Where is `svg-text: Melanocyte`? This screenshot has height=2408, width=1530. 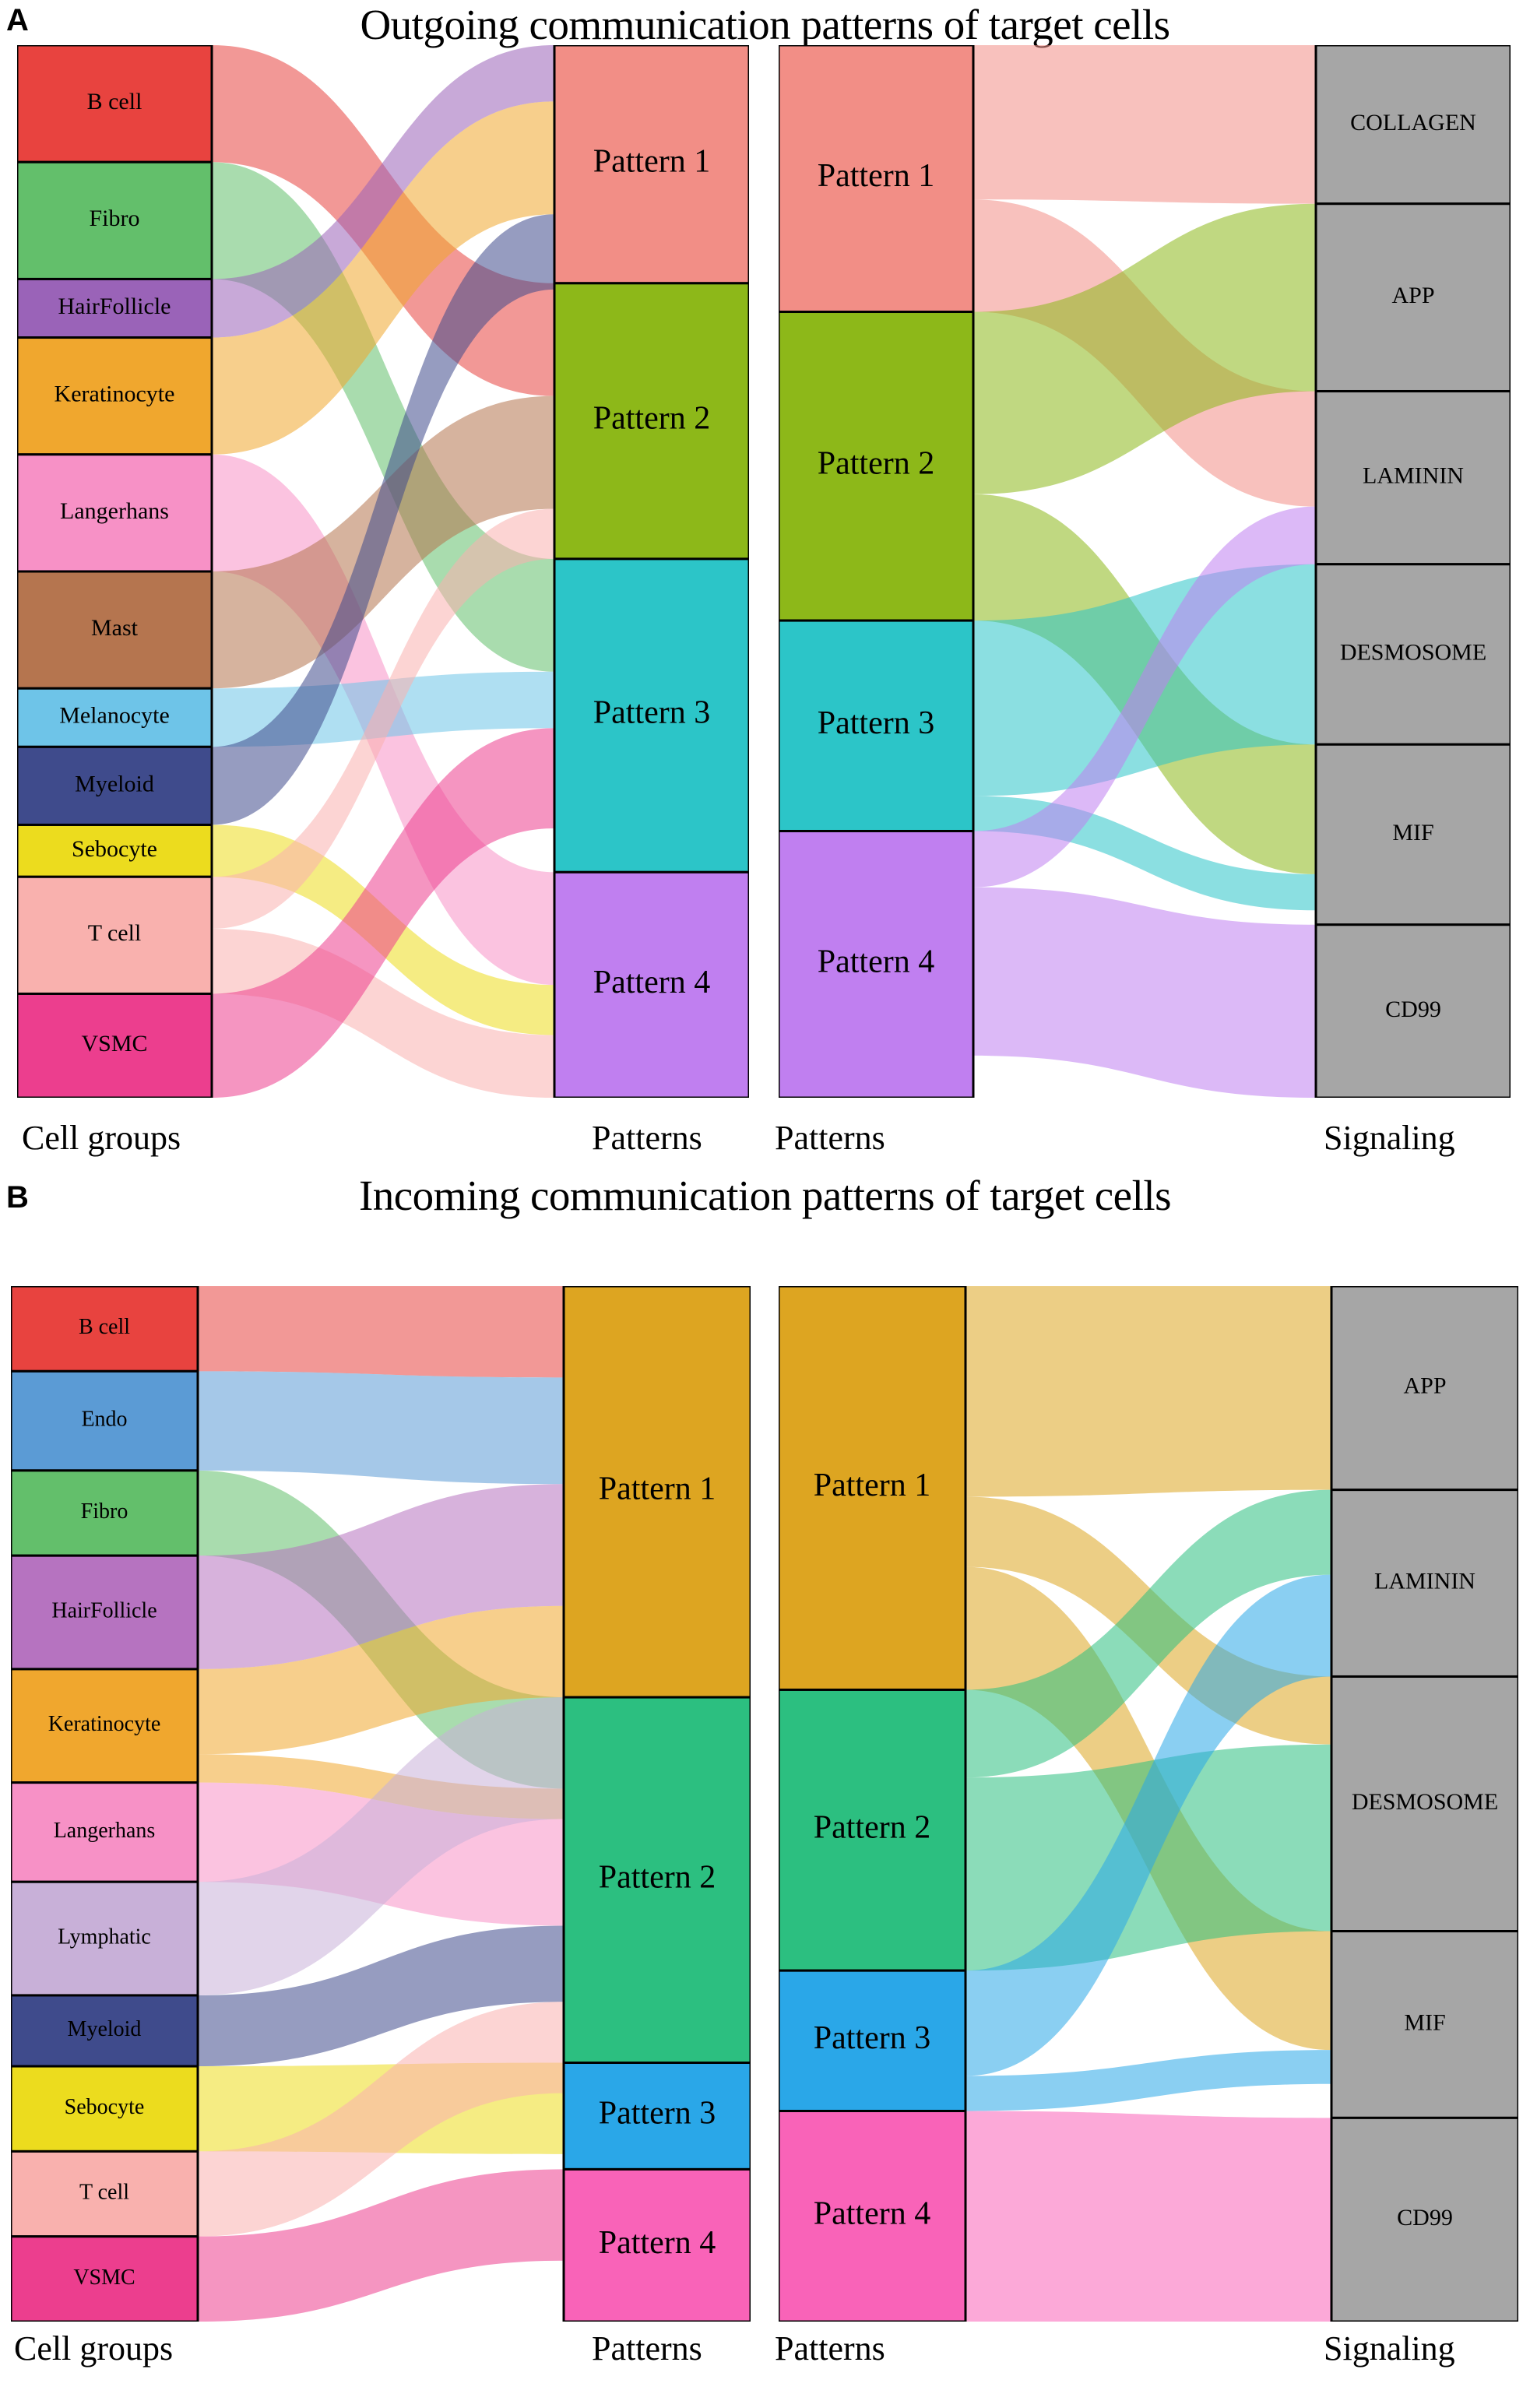
svg-text: Melanocyte is located at coordinates (114, 716).